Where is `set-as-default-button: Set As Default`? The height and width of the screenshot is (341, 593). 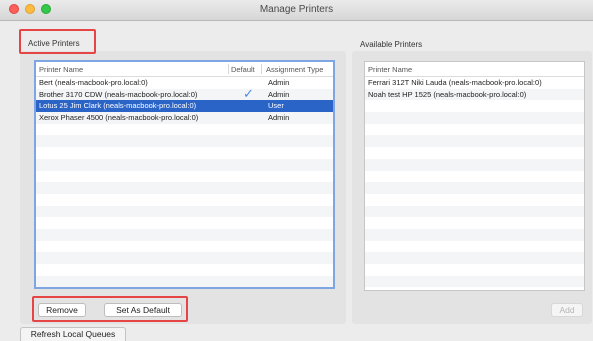 set-as-default-button: Set As Default is located at coordinates (143, 310).